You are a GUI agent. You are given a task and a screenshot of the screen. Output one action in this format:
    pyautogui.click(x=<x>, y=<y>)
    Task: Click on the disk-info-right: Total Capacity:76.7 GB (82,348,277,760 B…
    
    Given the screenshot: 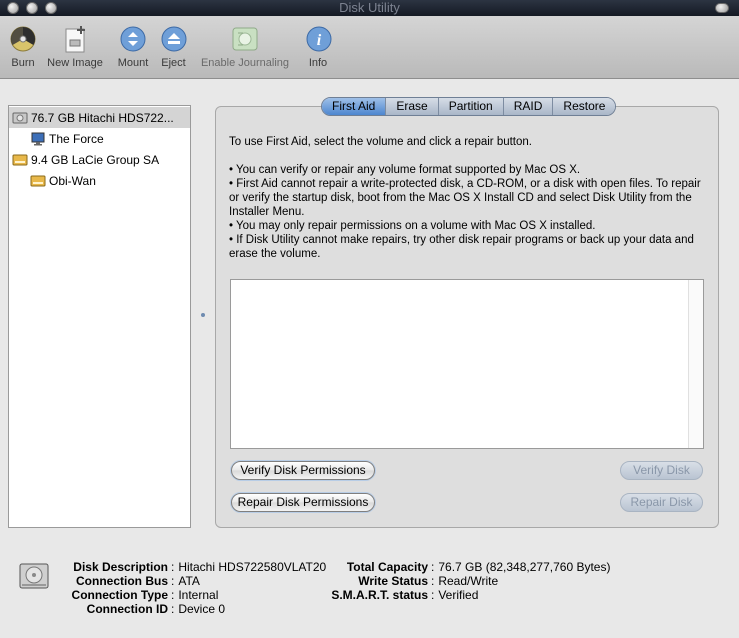 What is the action you would take?
    pyautogui.click(x=468, y=581)
    